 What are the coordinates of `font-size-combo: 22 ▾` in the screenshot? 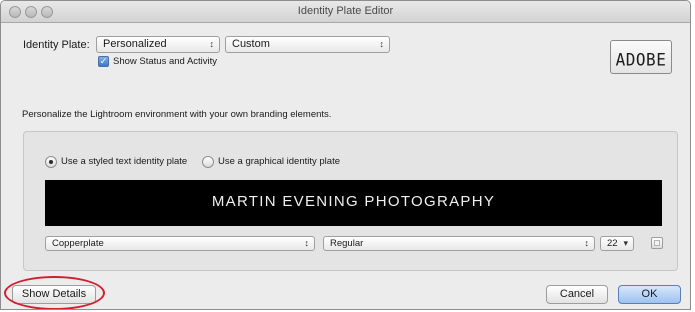 It's located at (617, 243).